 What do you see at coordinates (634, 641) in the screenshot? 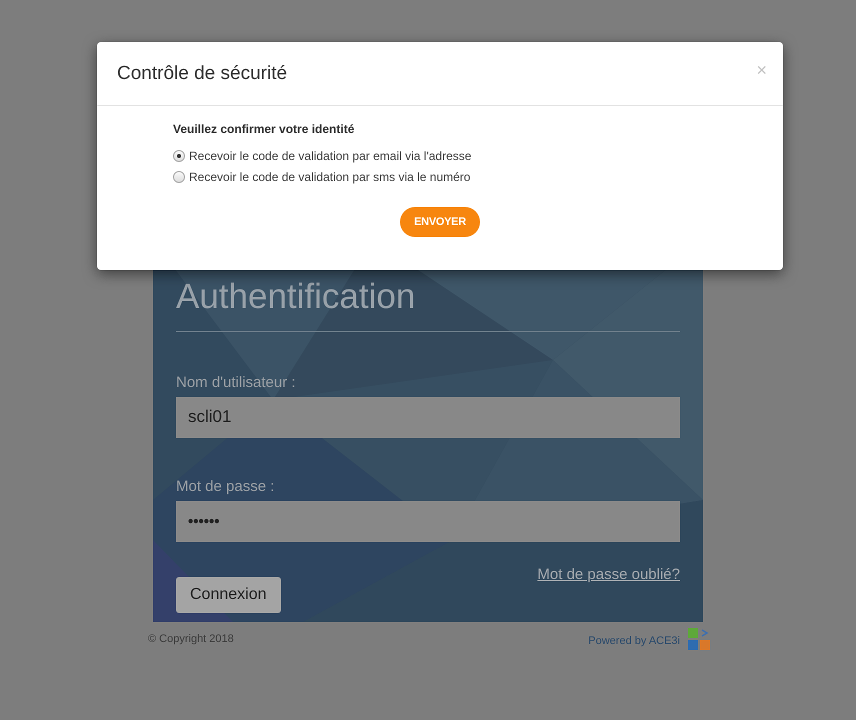
I see `powered-by-text: Powered by ACE3i` at bounding box center [634, 641].